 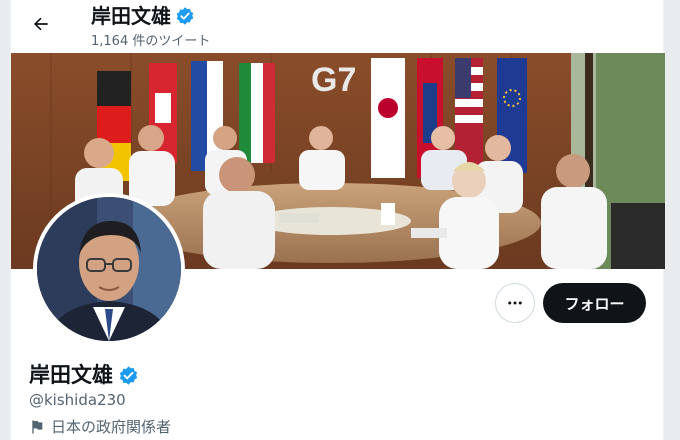 I want to click on affiliation-text: 日本の政府関係者, so click(x=111, y=427).